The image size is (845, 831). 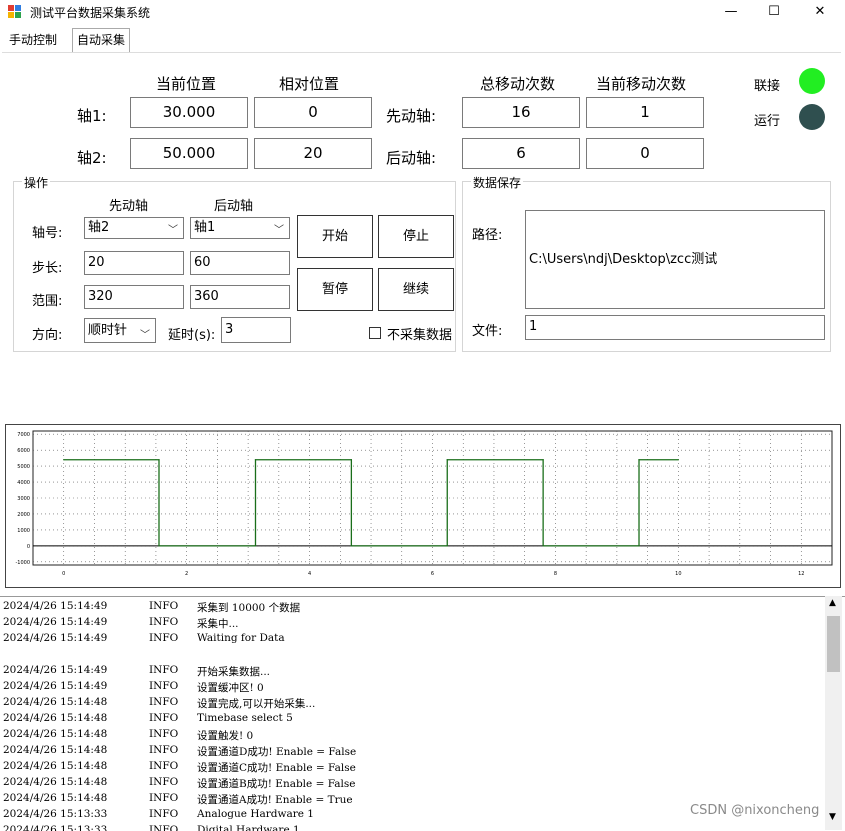 What do you see at coordinates (33, 40) in the screenshot?
I see `tab-manual-control: 手动控制` at bounding box center [33, 40].